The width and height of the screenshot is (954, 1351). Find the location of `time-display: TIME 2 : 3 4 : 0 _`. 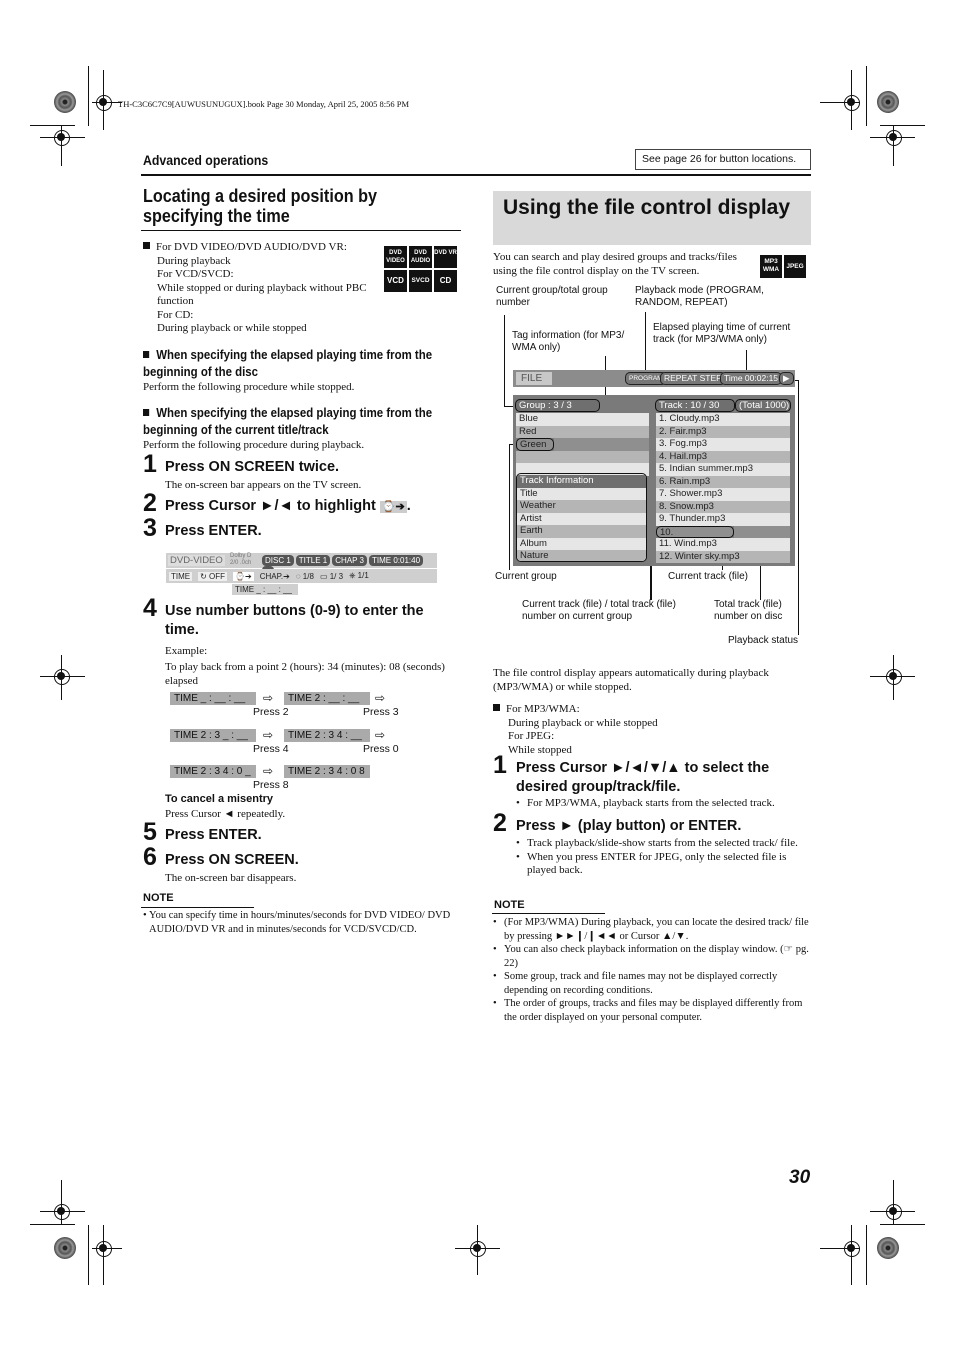

time-display: TIME 2 : 3 4 : 0 _ is located at coordinates (213, 771).